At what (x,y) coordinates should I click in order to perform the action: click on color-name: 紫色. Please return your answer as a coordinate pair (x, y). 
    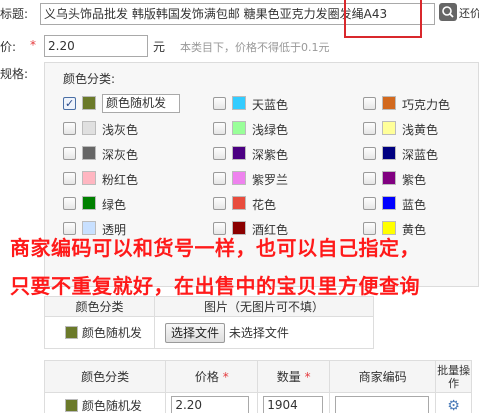
    Looking at the image, I should click on (414, 180).